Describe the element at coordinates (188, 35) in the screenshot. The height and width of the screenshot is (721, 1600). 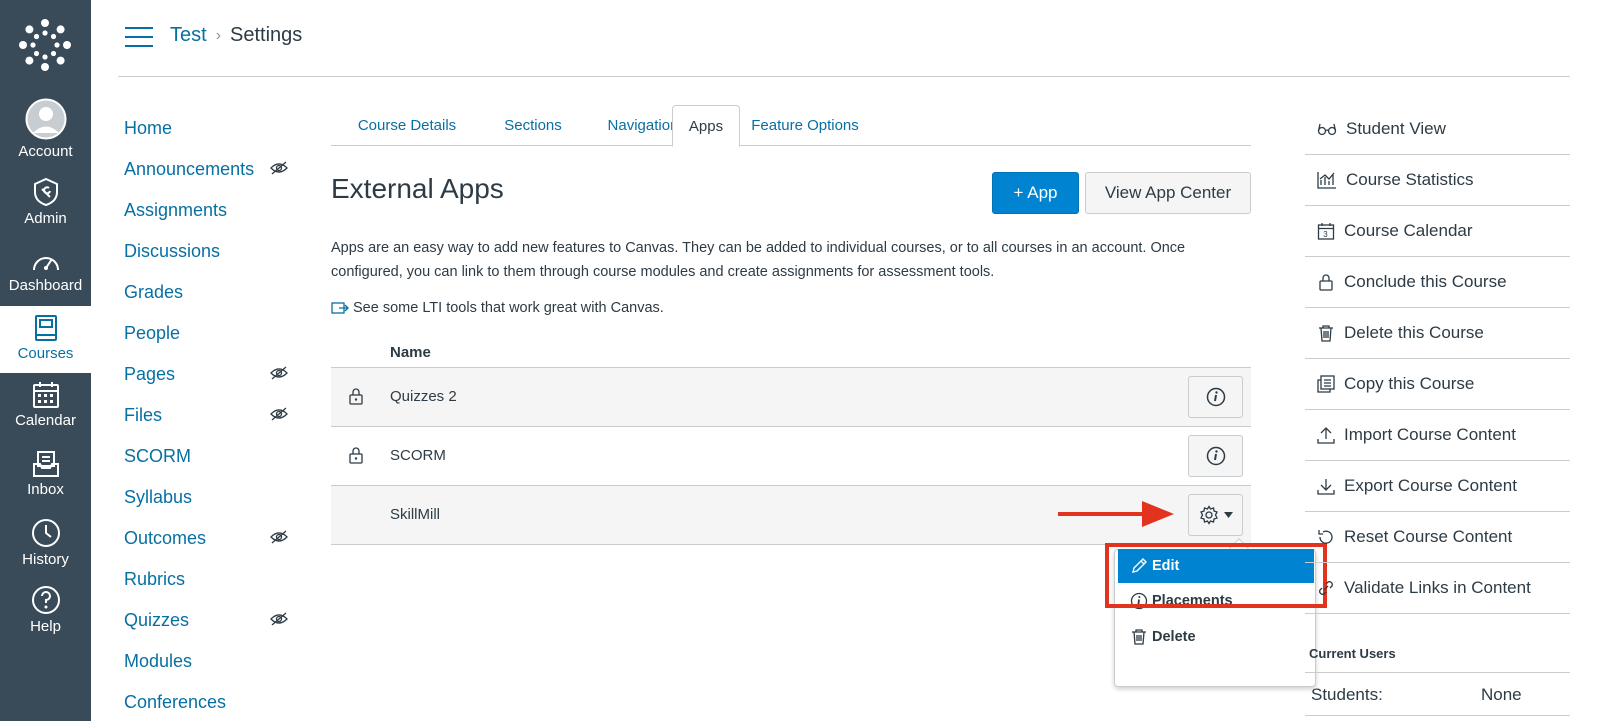
I see `breadcrumb-course-link: Test` at that location.